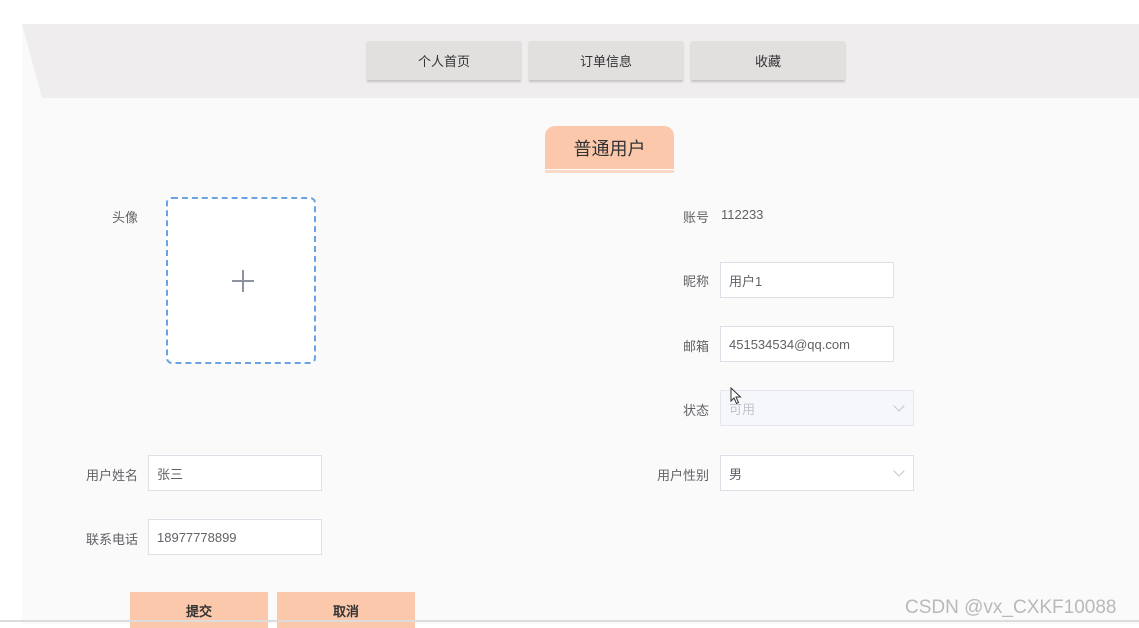 The height and width of the screenshot is (628, 1139). Describe the element at coordinates (695, 410) in the screenshot. I see `status-label: 状态` at that location.